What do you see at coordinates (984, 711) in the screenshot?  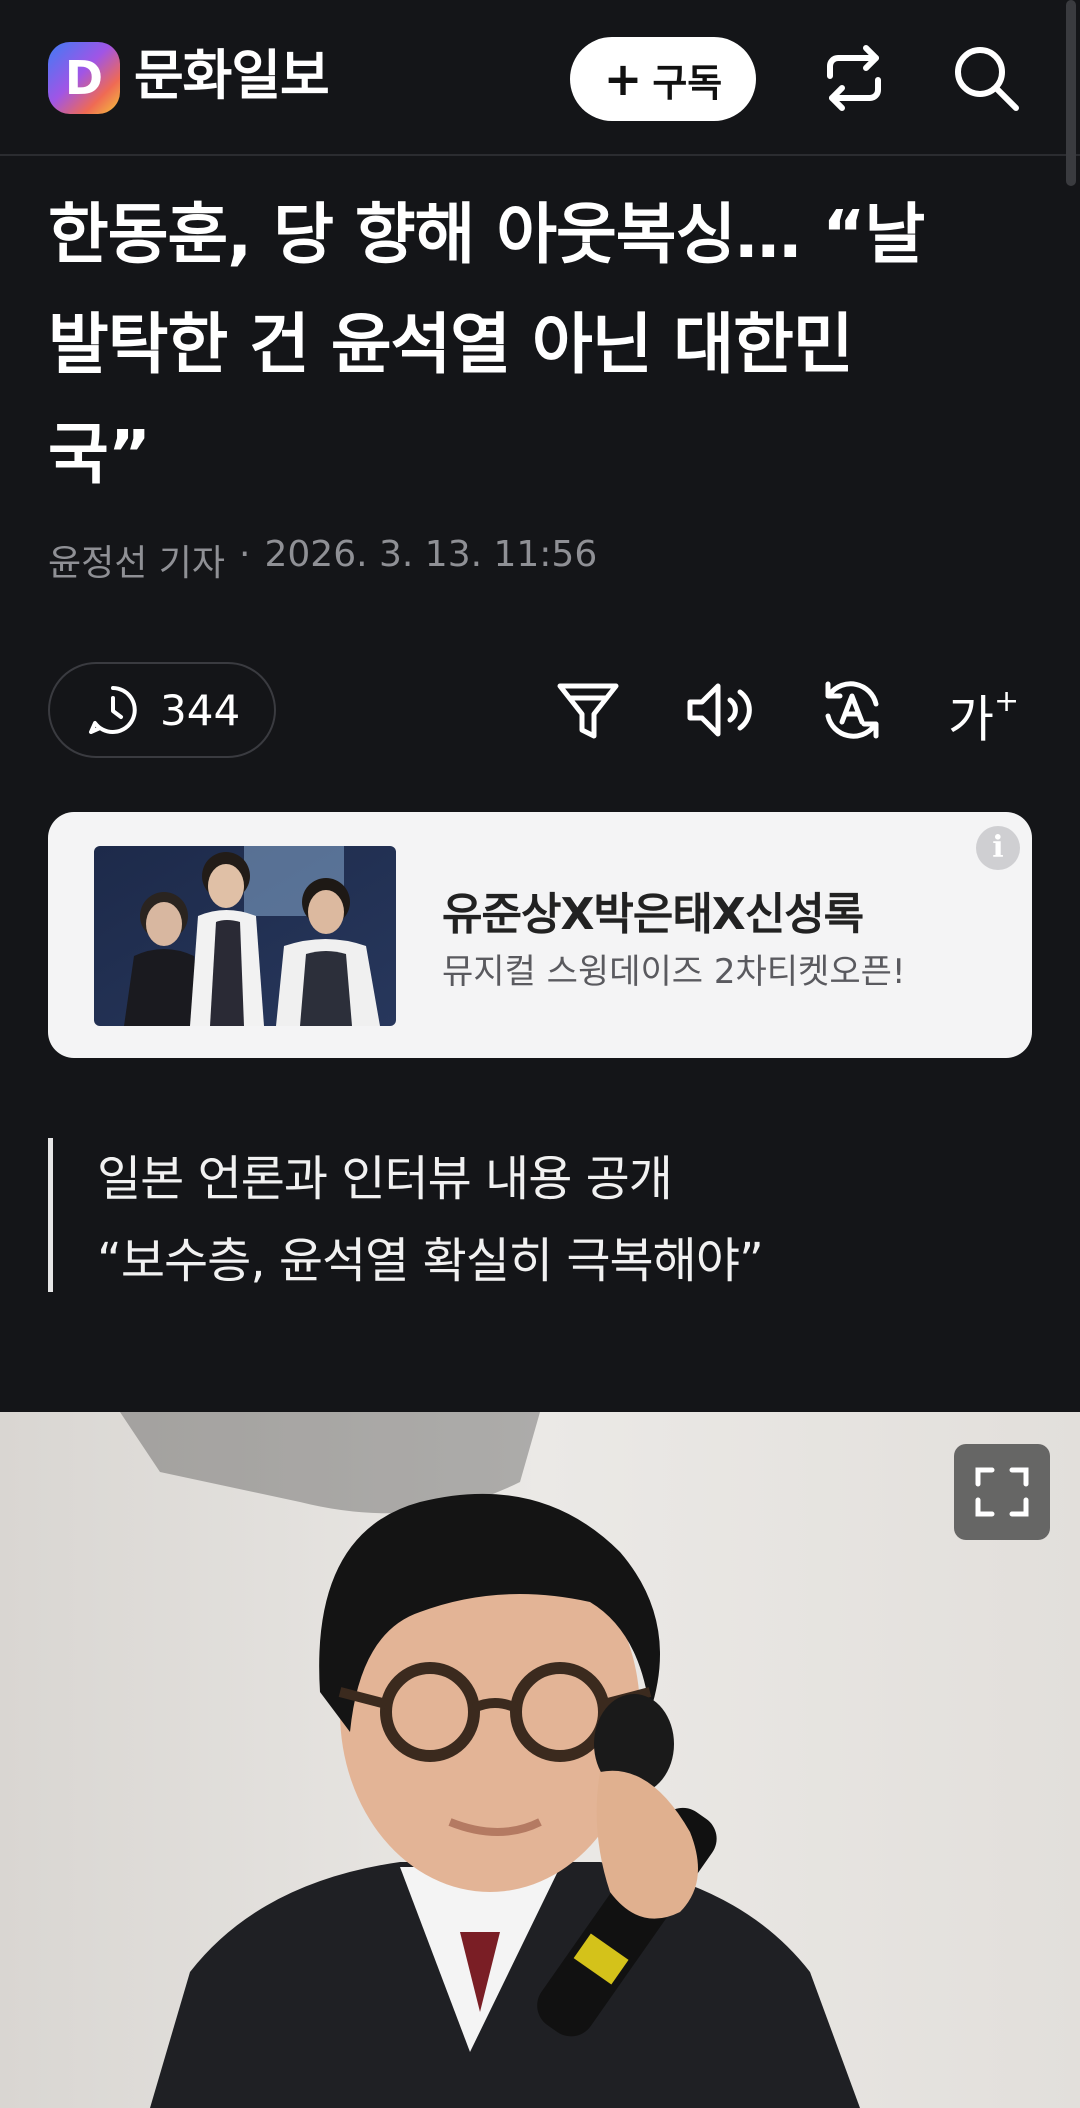 I see `font-size-icon: 가+` at bounding box center [984, 711].